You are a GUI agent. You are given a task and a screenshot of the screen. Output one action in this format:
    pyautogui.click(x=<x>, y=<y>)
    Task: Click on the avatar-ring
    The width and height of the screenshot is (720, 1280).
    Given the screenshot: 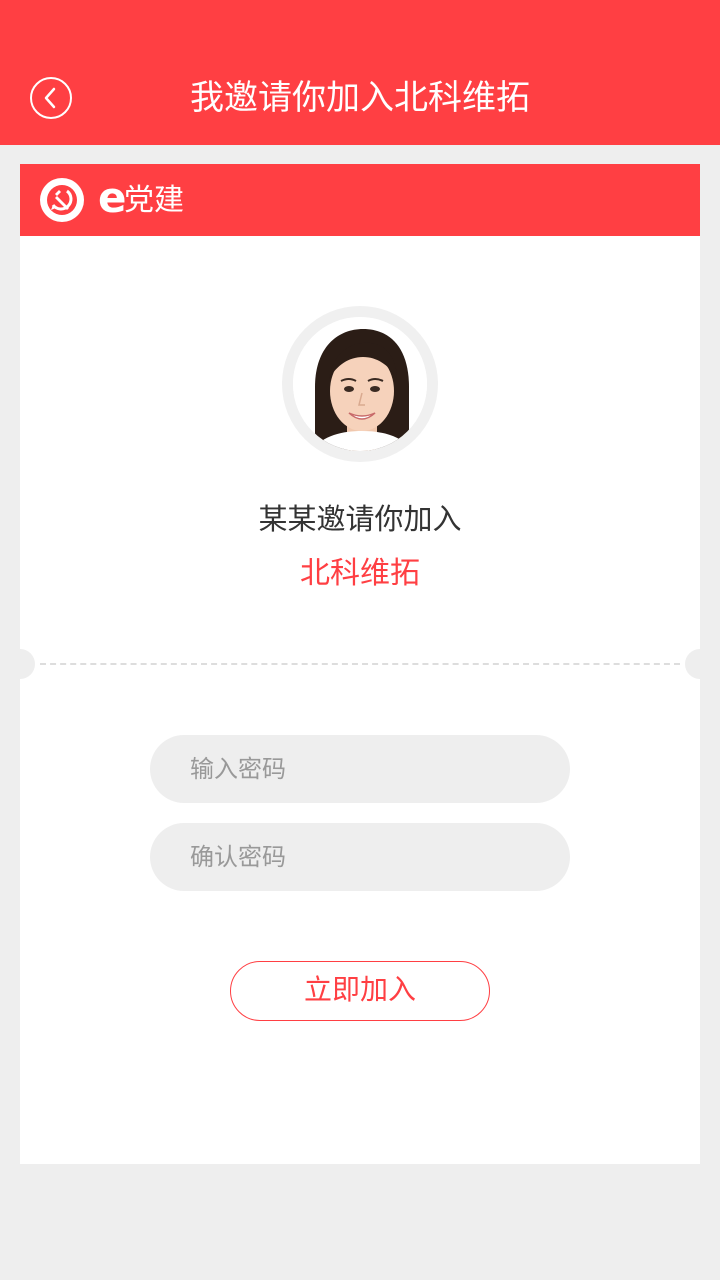 What is the action you would take?
    pyautogui.click(x=360, y=384)
    